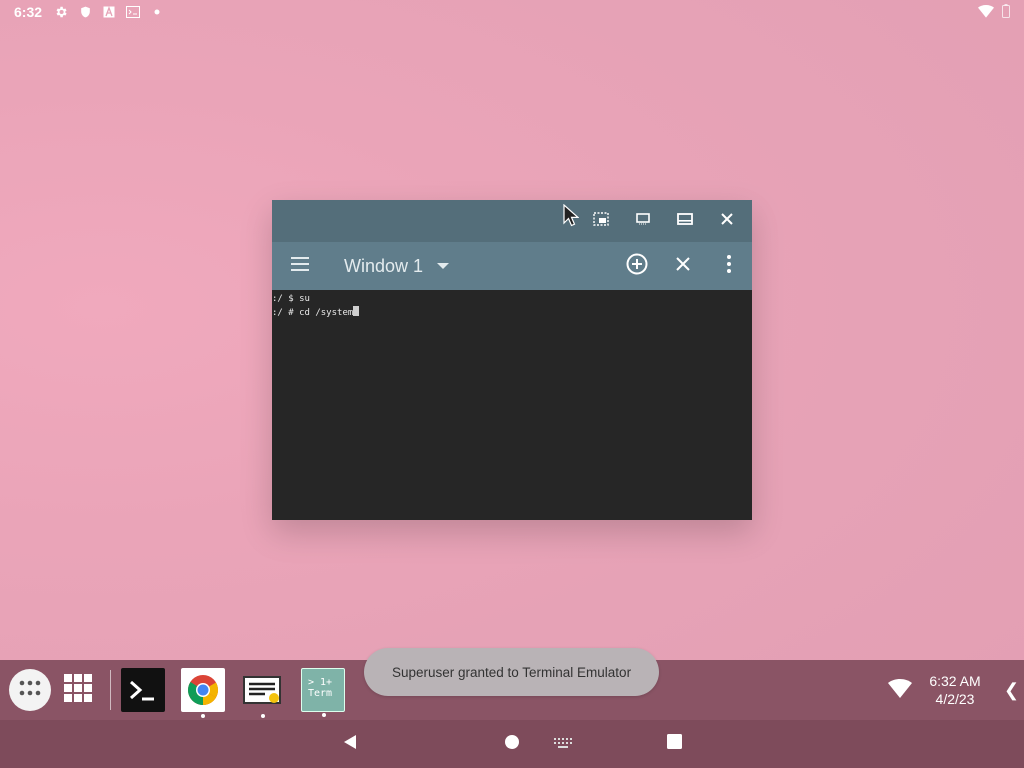  What do you see at coordinates (512, 266) in the screenshot?
I see `app-toolbar: Window 1` at bounding box center [512, 266].